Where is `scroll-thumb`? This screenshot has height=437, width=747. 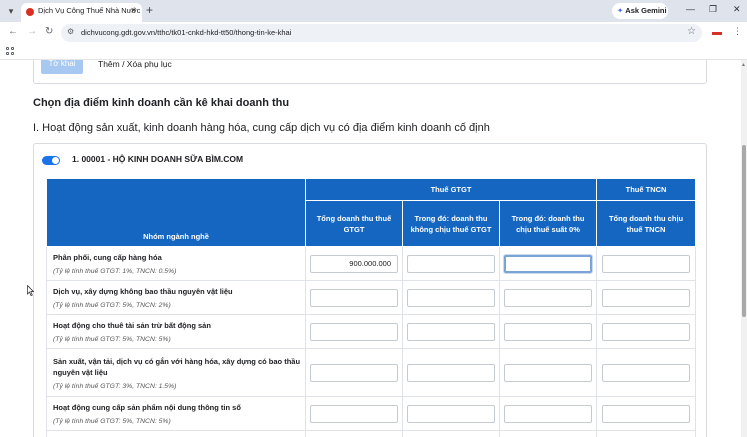 scroll-thumb is located at coordinates (744, 231).